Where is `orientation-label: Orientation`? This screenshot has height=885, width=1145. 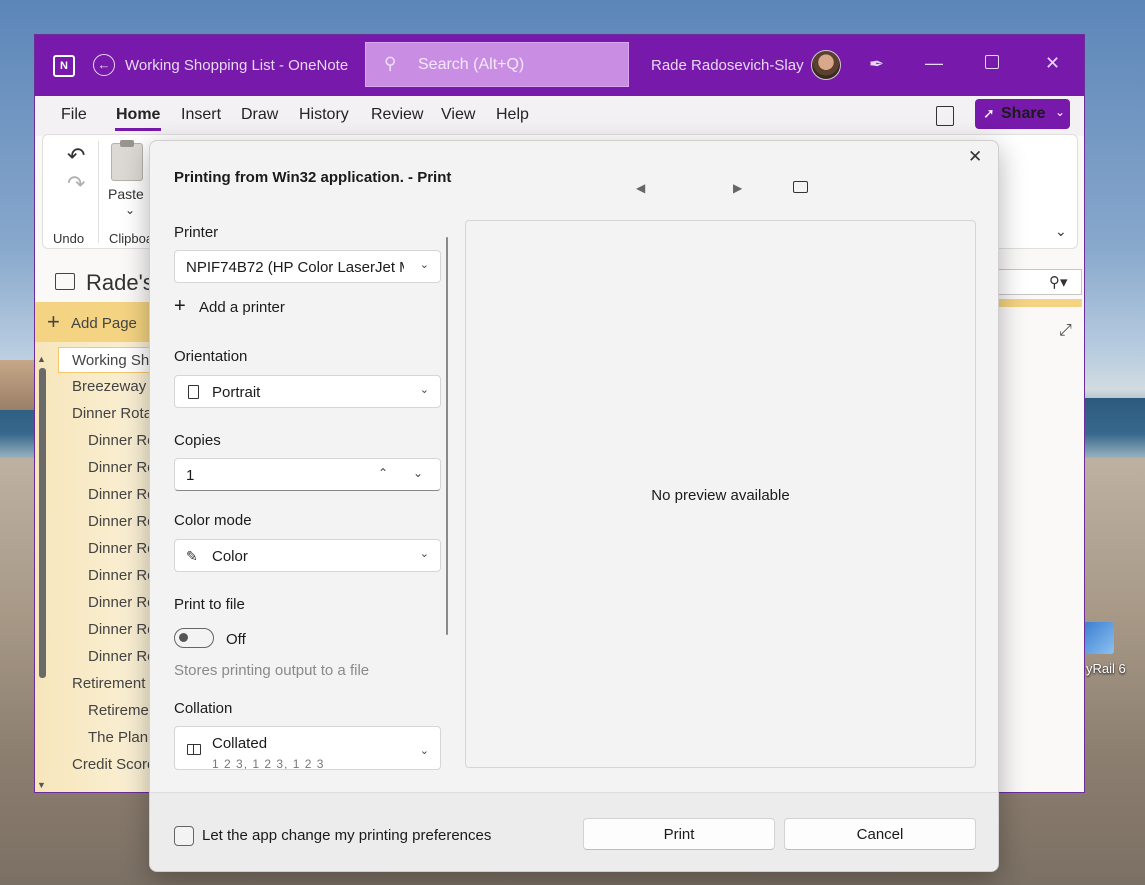 orientation-label: Orientation is located at coordinates (211, 356).